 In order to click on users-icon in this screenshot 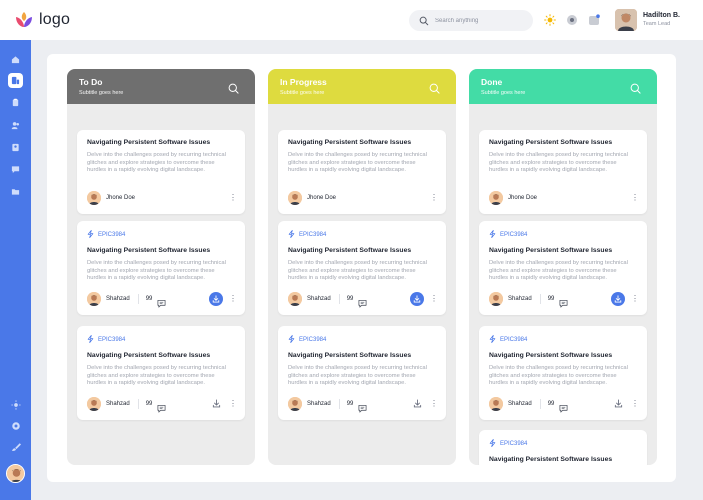, I will do `click(15, 126)`.